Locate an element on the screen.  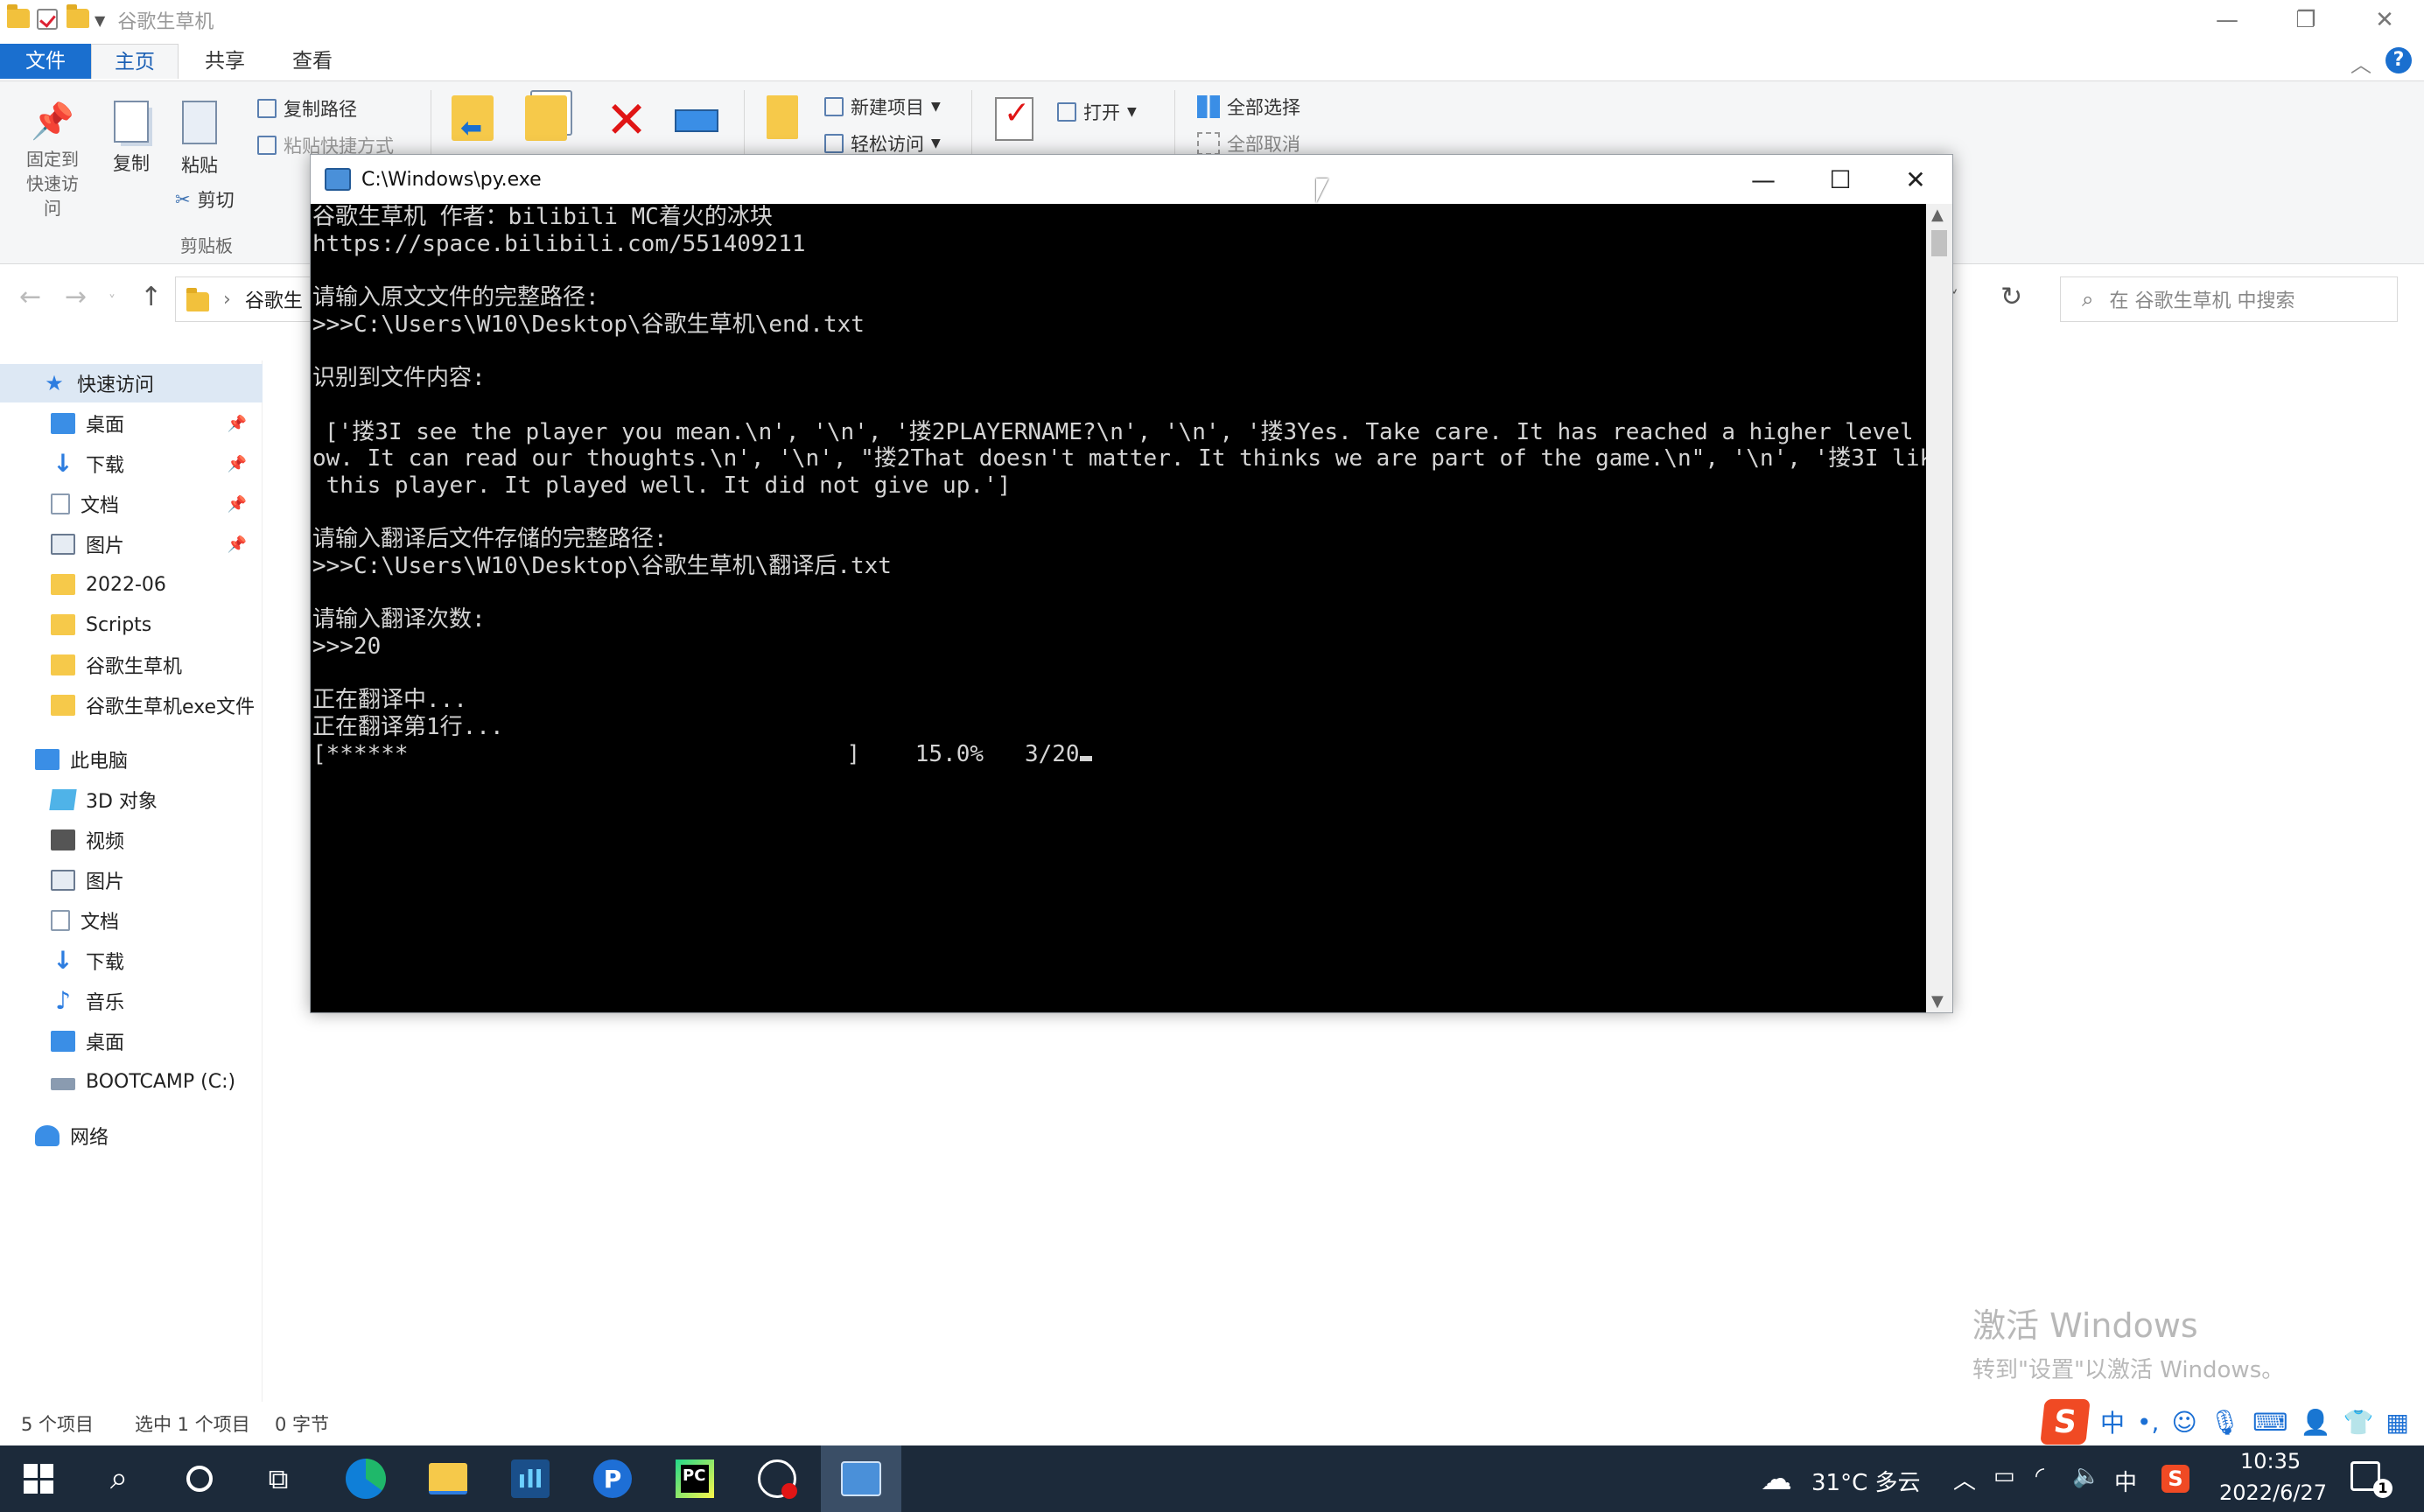
waveform-app-taskbar-button: ıll is located at coordinates (530, 1479).